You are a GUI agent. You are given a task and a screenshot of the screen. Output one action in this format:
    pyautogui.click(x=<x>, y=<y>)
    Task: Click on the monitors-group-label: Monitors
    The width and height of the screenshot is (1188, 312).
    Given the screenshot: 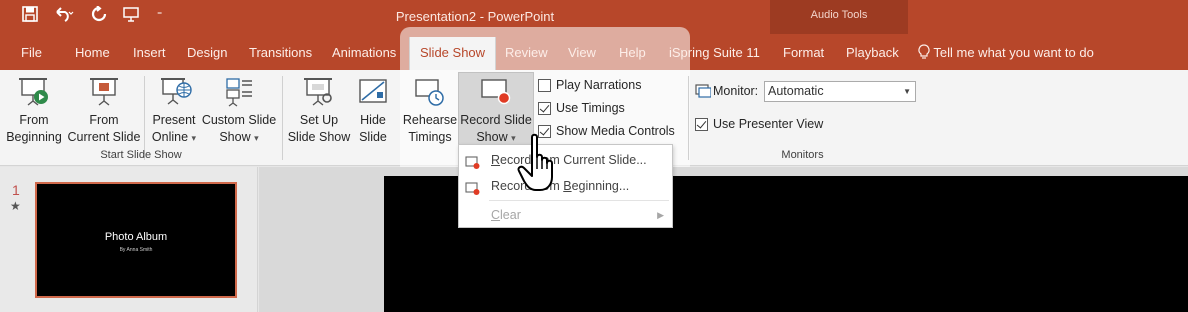 What is the action you would take?
    pyautogui.click(x=802, y=155)
    